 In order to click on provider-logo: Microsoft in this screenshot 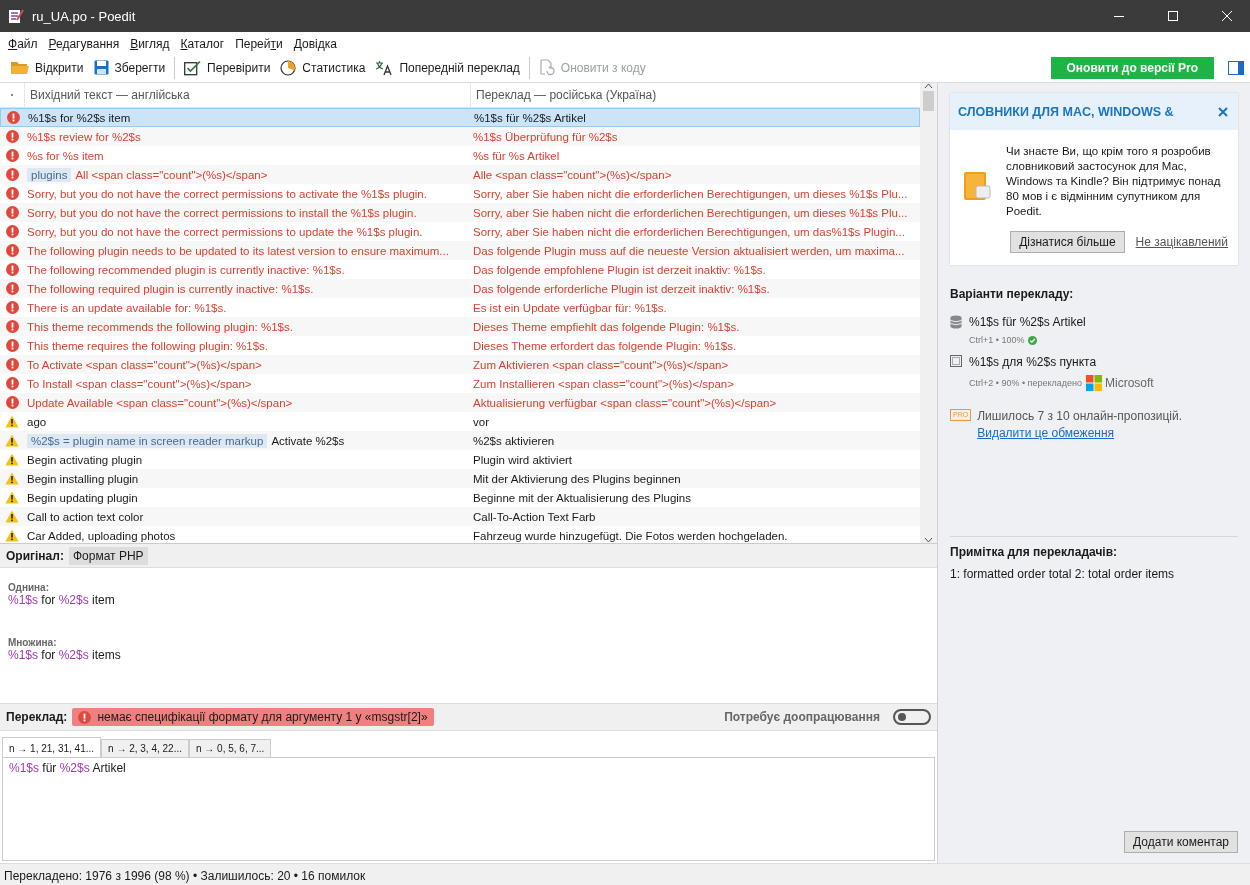, I will do `click(1120, 383)`.